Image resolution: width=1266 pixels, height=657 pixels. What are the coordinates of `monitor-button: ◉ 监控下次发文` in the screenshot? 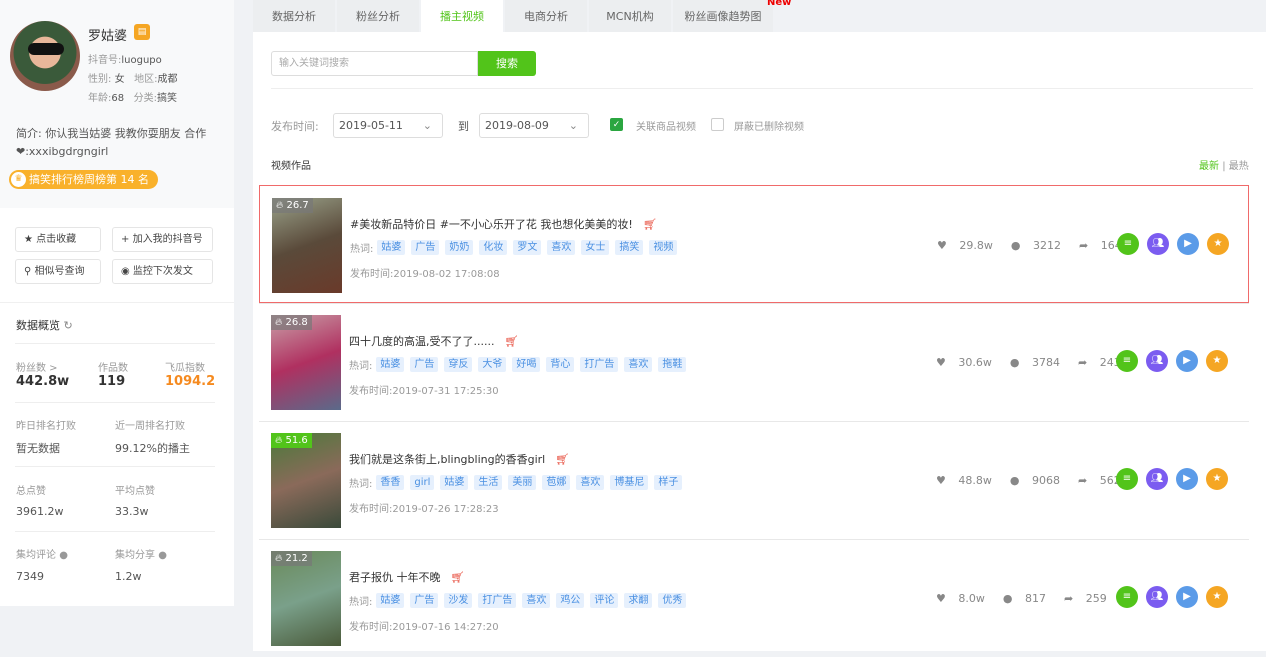 It's located at (162, 271).